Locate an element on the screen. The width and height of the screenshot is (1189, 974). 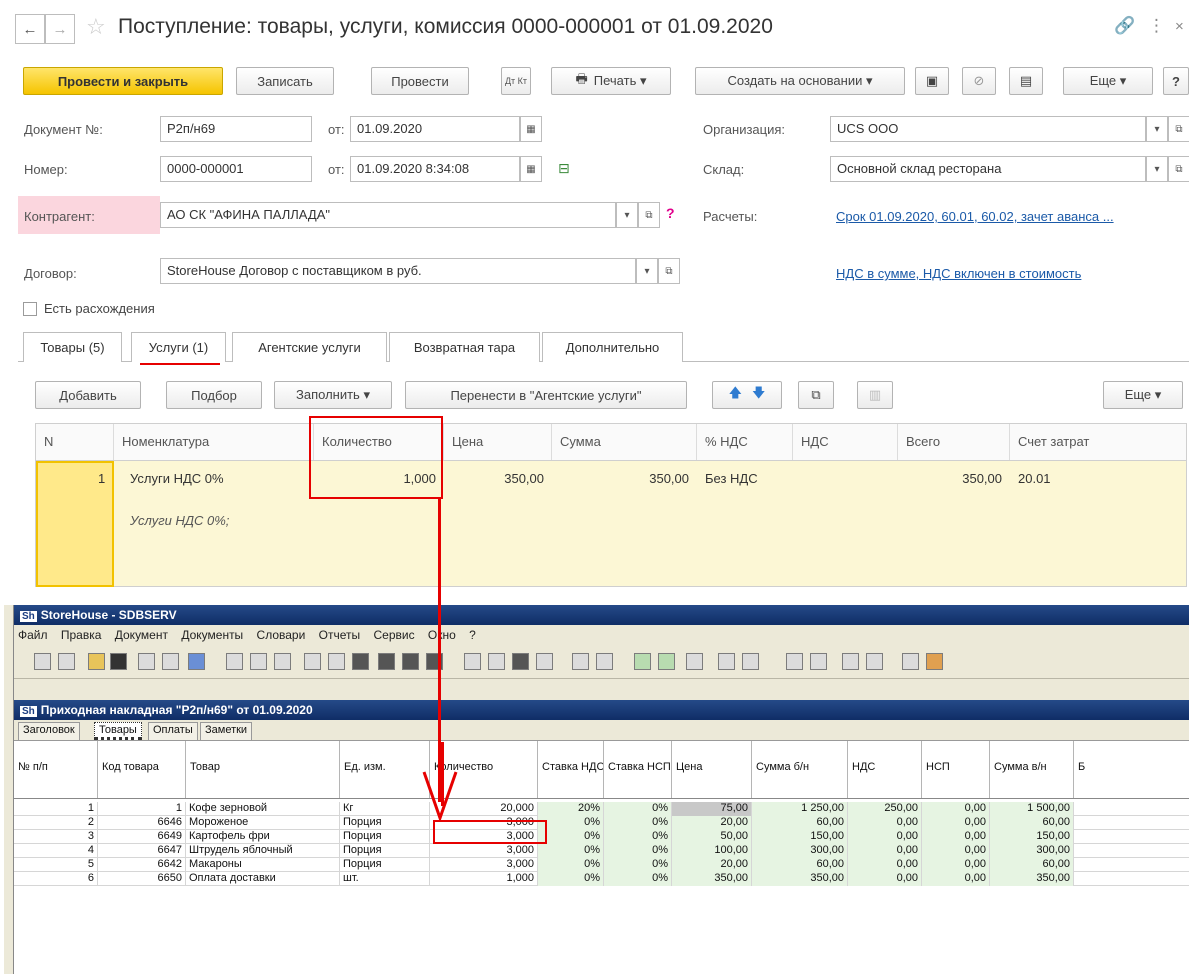
menu-window: Окно is located at coordinates (442, 635).